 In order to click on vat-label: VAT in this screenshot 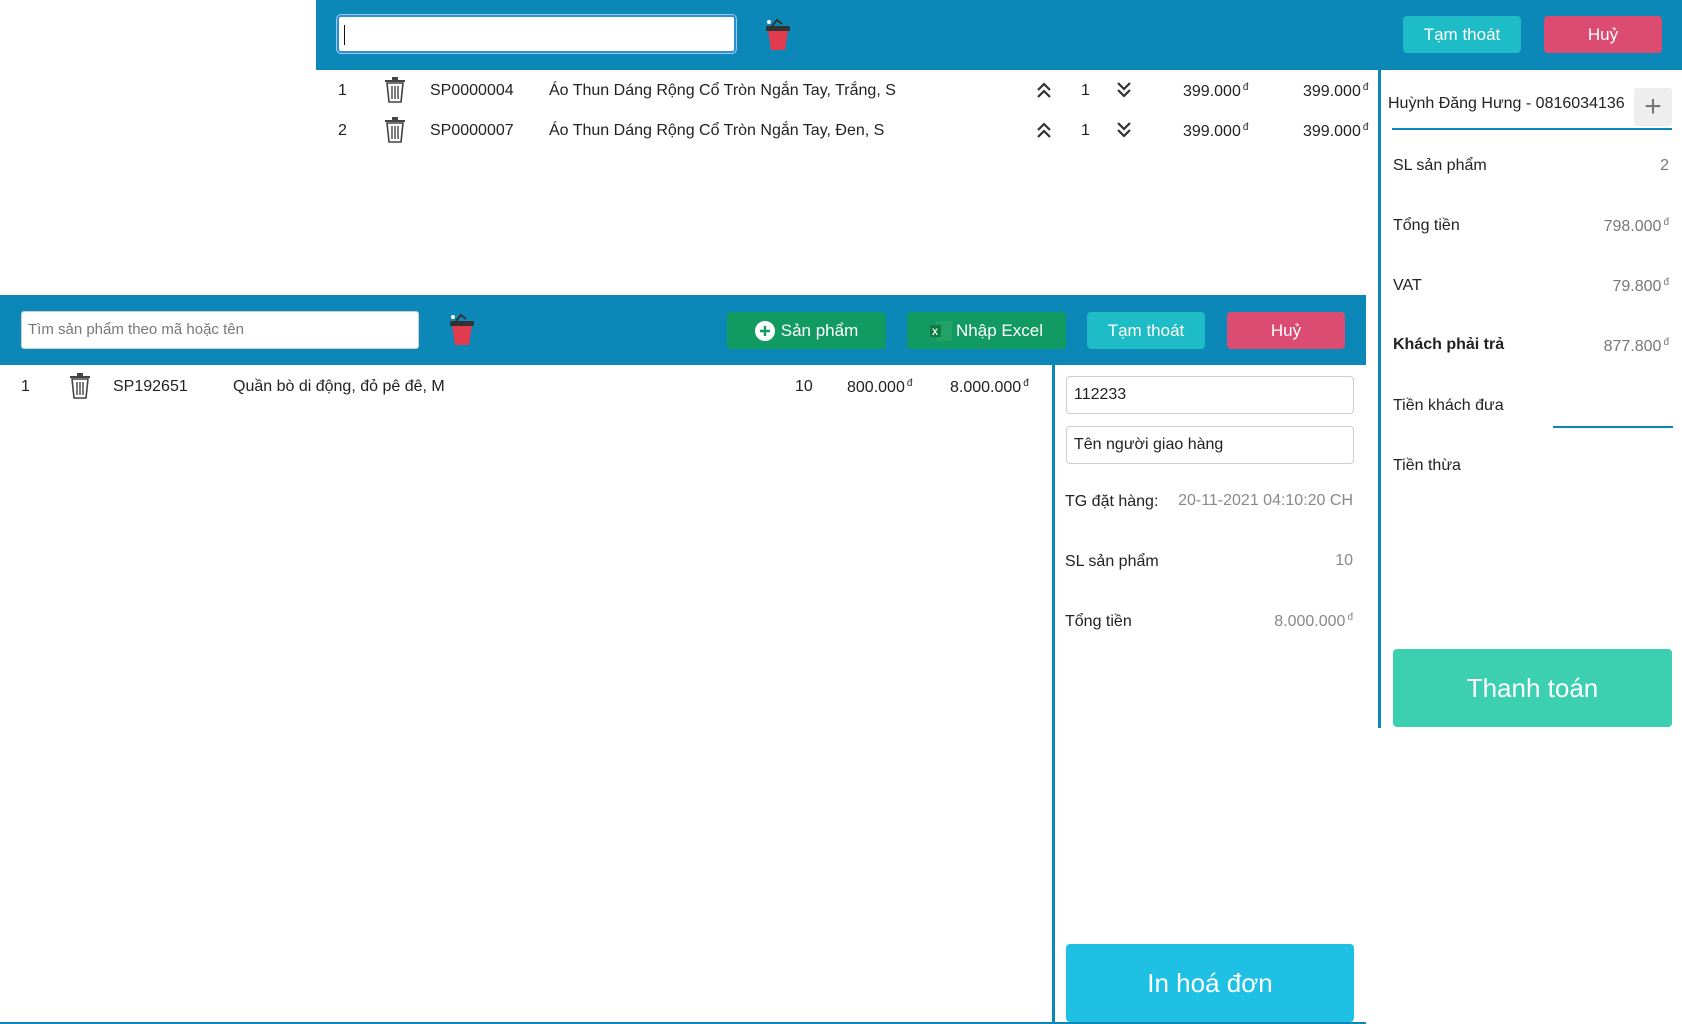, I will do `click(1407, 285)`.